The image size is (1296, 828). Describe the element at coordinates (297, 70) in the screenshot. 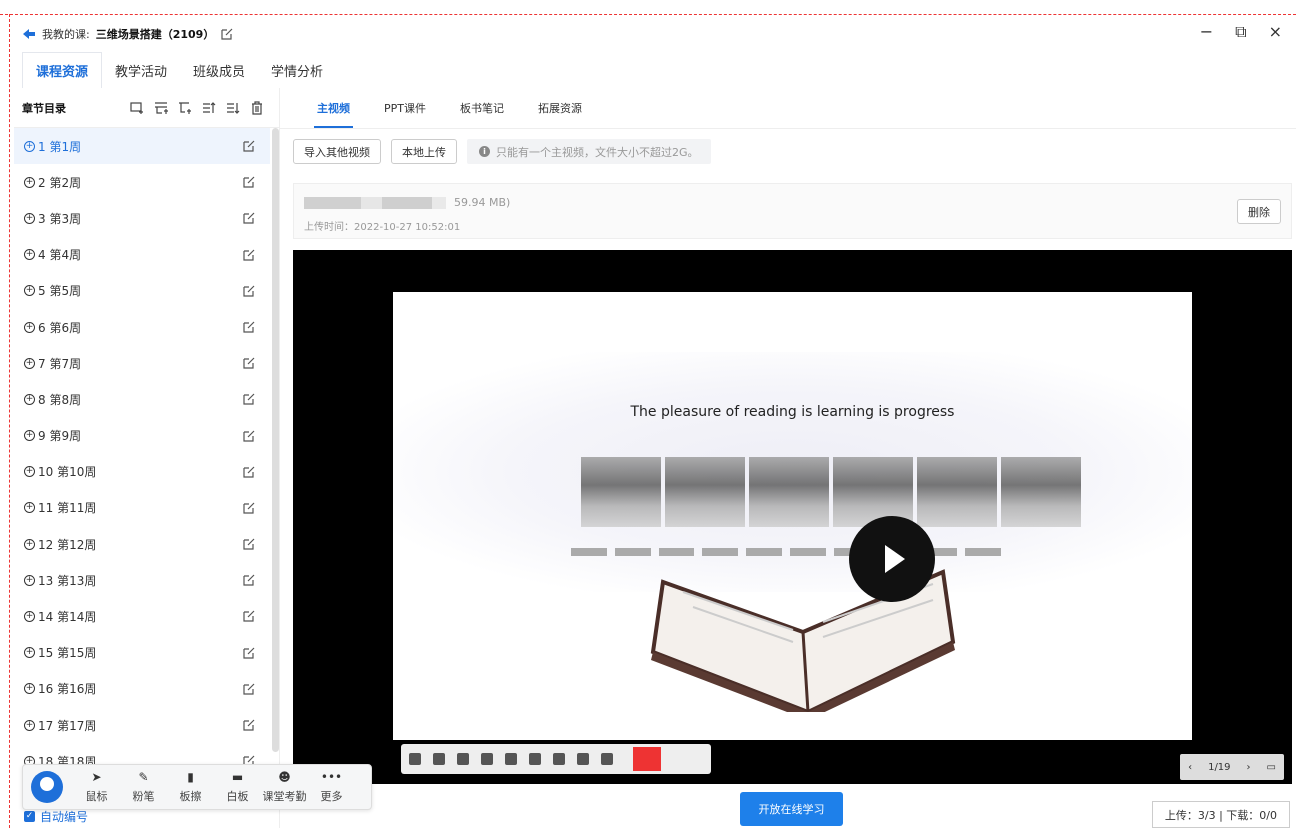

I see `tab-learning-analytics: 学情分析` at that location.